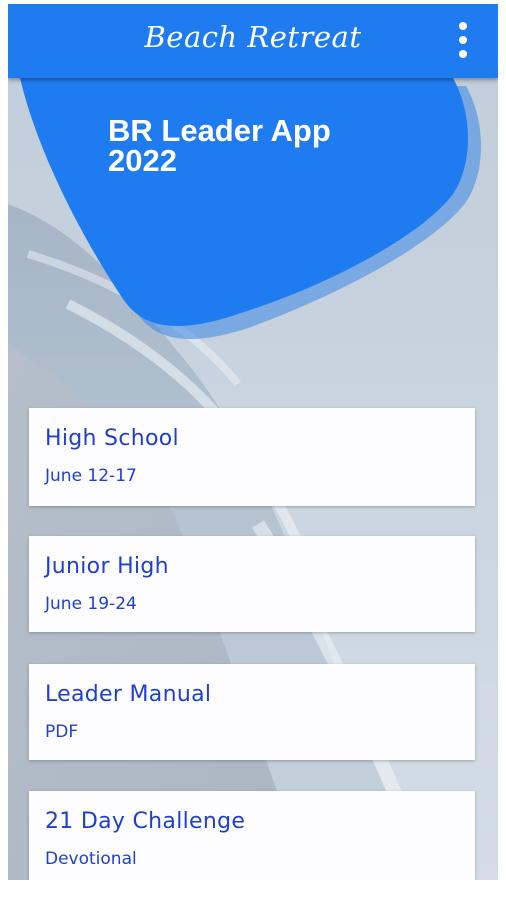  I want to click on card-subtitle: Devotional, so click(91, 859).